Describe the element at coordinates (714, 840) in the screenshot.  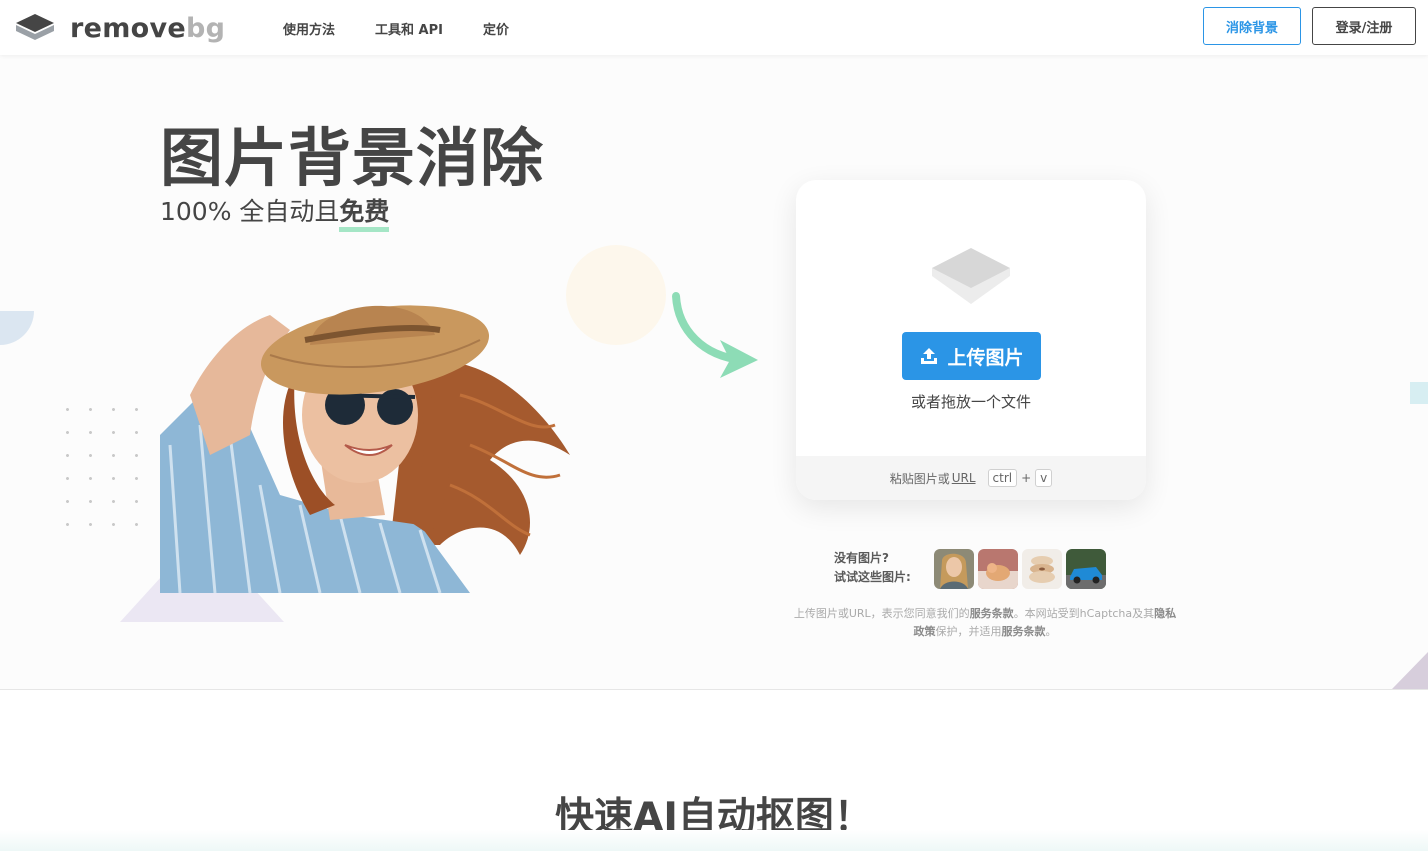
I see `bottom-fade` at that location.